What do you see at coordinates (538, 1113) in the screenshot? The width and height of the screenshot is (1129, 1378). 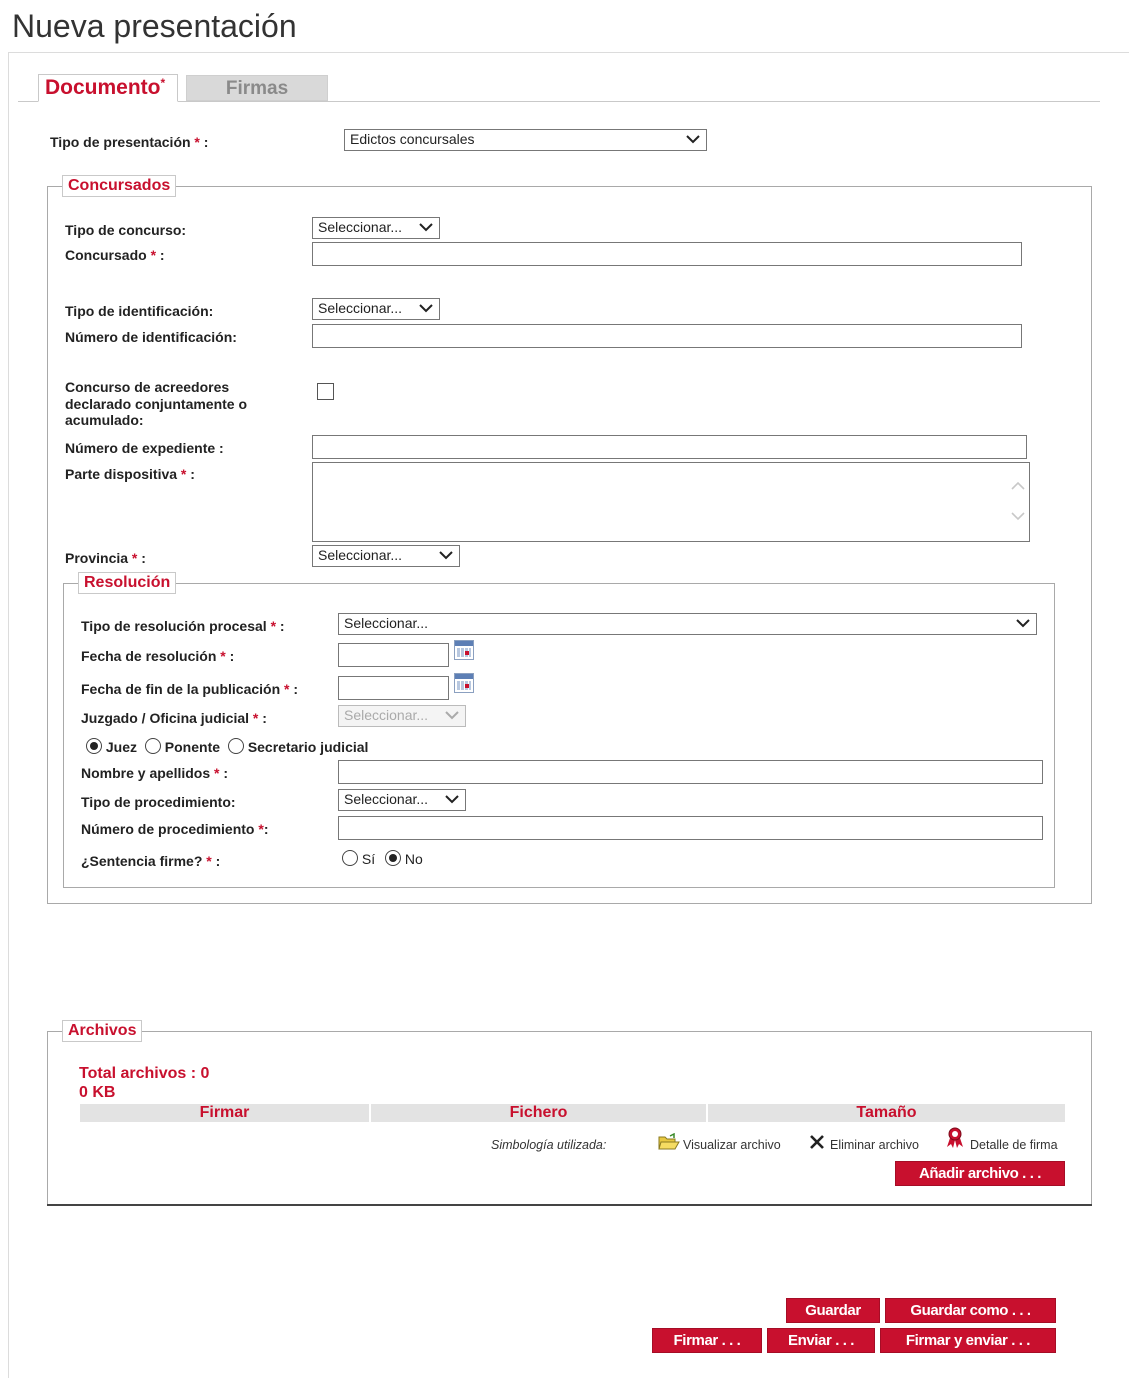 I see `column-fichero: Fichero` at bounding box center [538, 1113].